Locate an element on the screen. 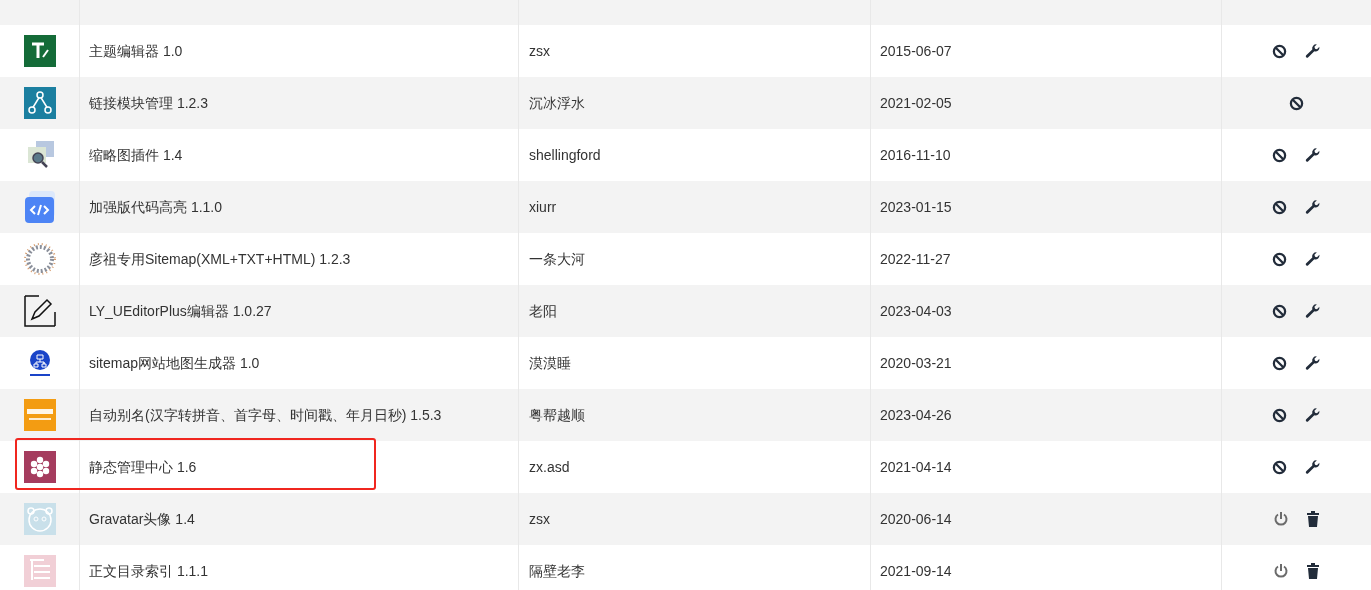  plugin-date: 2023-04-26 is located at coordinates (916, 415).